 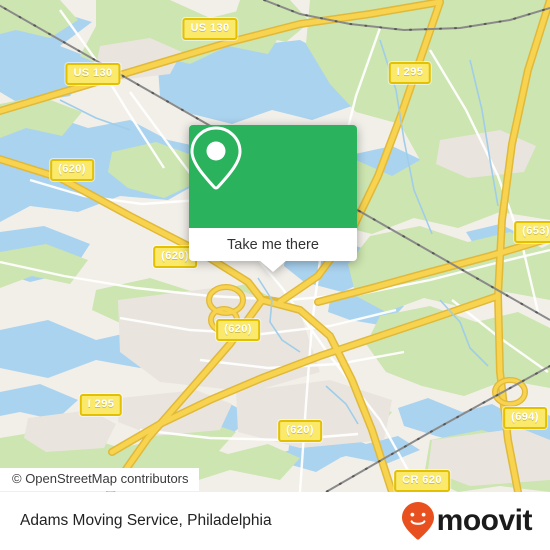 I want to click on place-title: Adams Moving Service, Philadelphia, so click(x=146, y=520).